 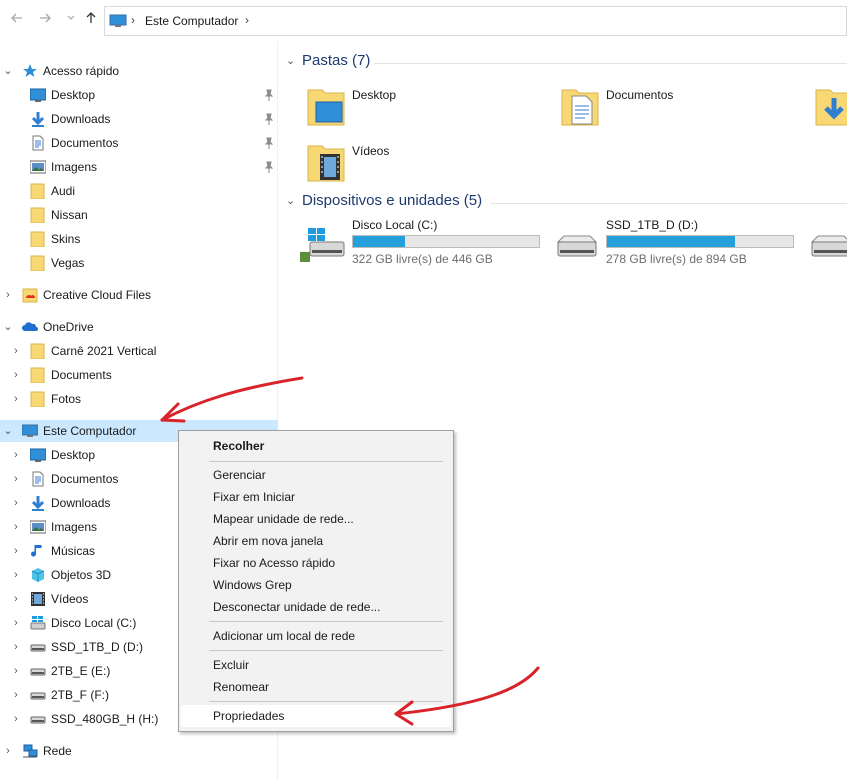 What do you see at coordinates (139, 351) in the screenshot?
I see `sidebar-item-carne: › Carnê 2021 Vertical` at bounding box center [139, 351].